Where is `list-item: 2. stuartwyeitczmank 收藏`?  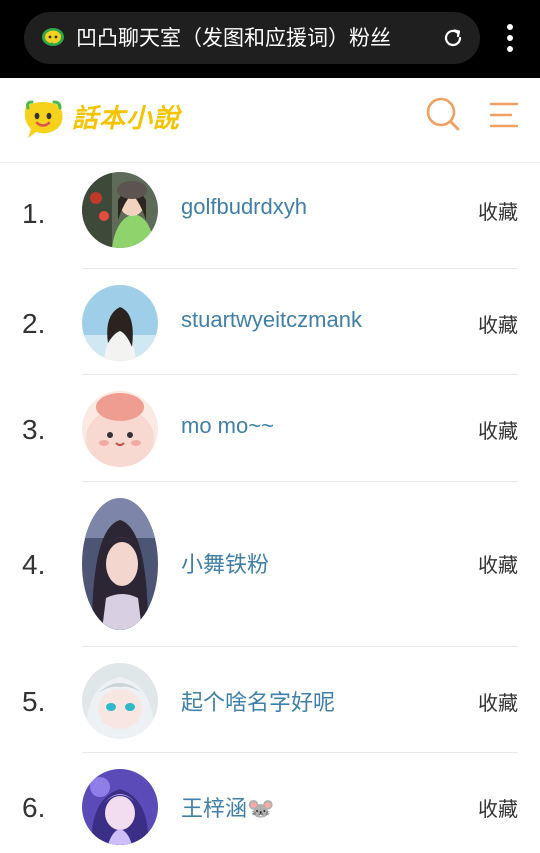
list-item: 2. stuartwyeitczmank 收藏 is located at coordinates (270, 322).